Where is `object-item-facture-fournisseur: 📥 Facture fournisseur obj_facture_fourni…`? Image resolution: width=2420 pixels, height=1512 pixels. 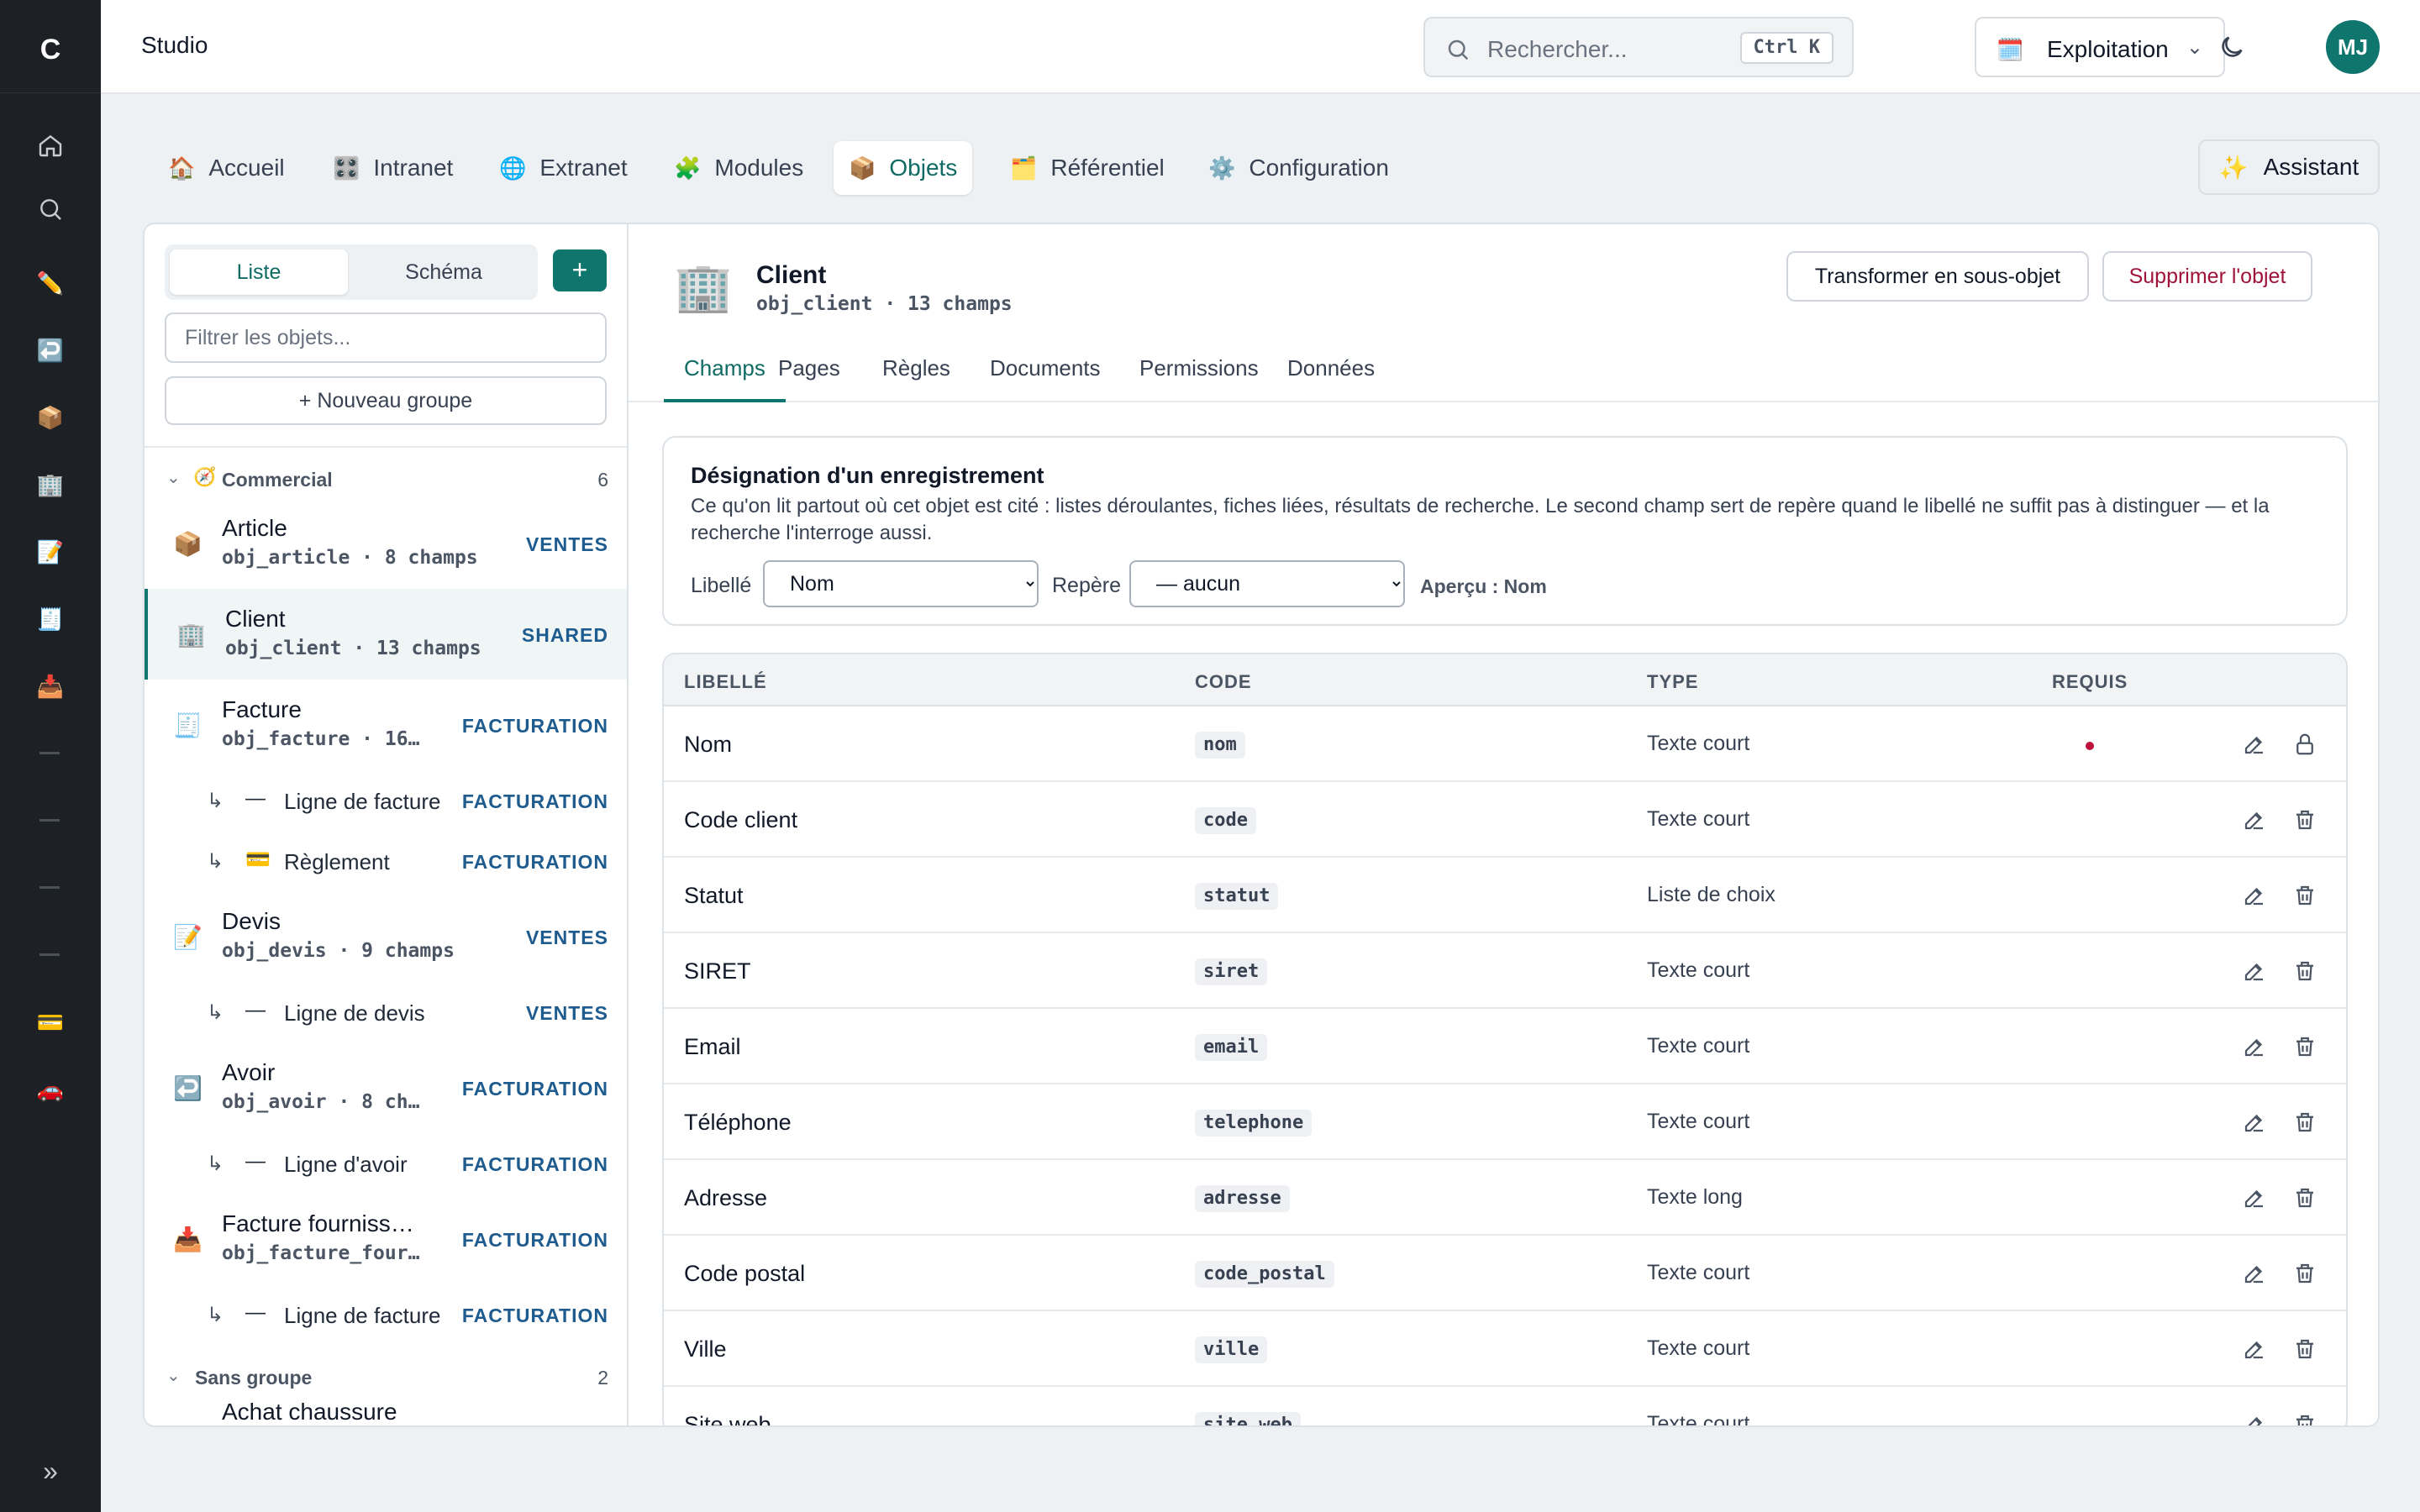
object-item-facture-fournisseur: 📥 Facture fournisseur obj_facture_fourni… is located at coordinates (386, 1239).